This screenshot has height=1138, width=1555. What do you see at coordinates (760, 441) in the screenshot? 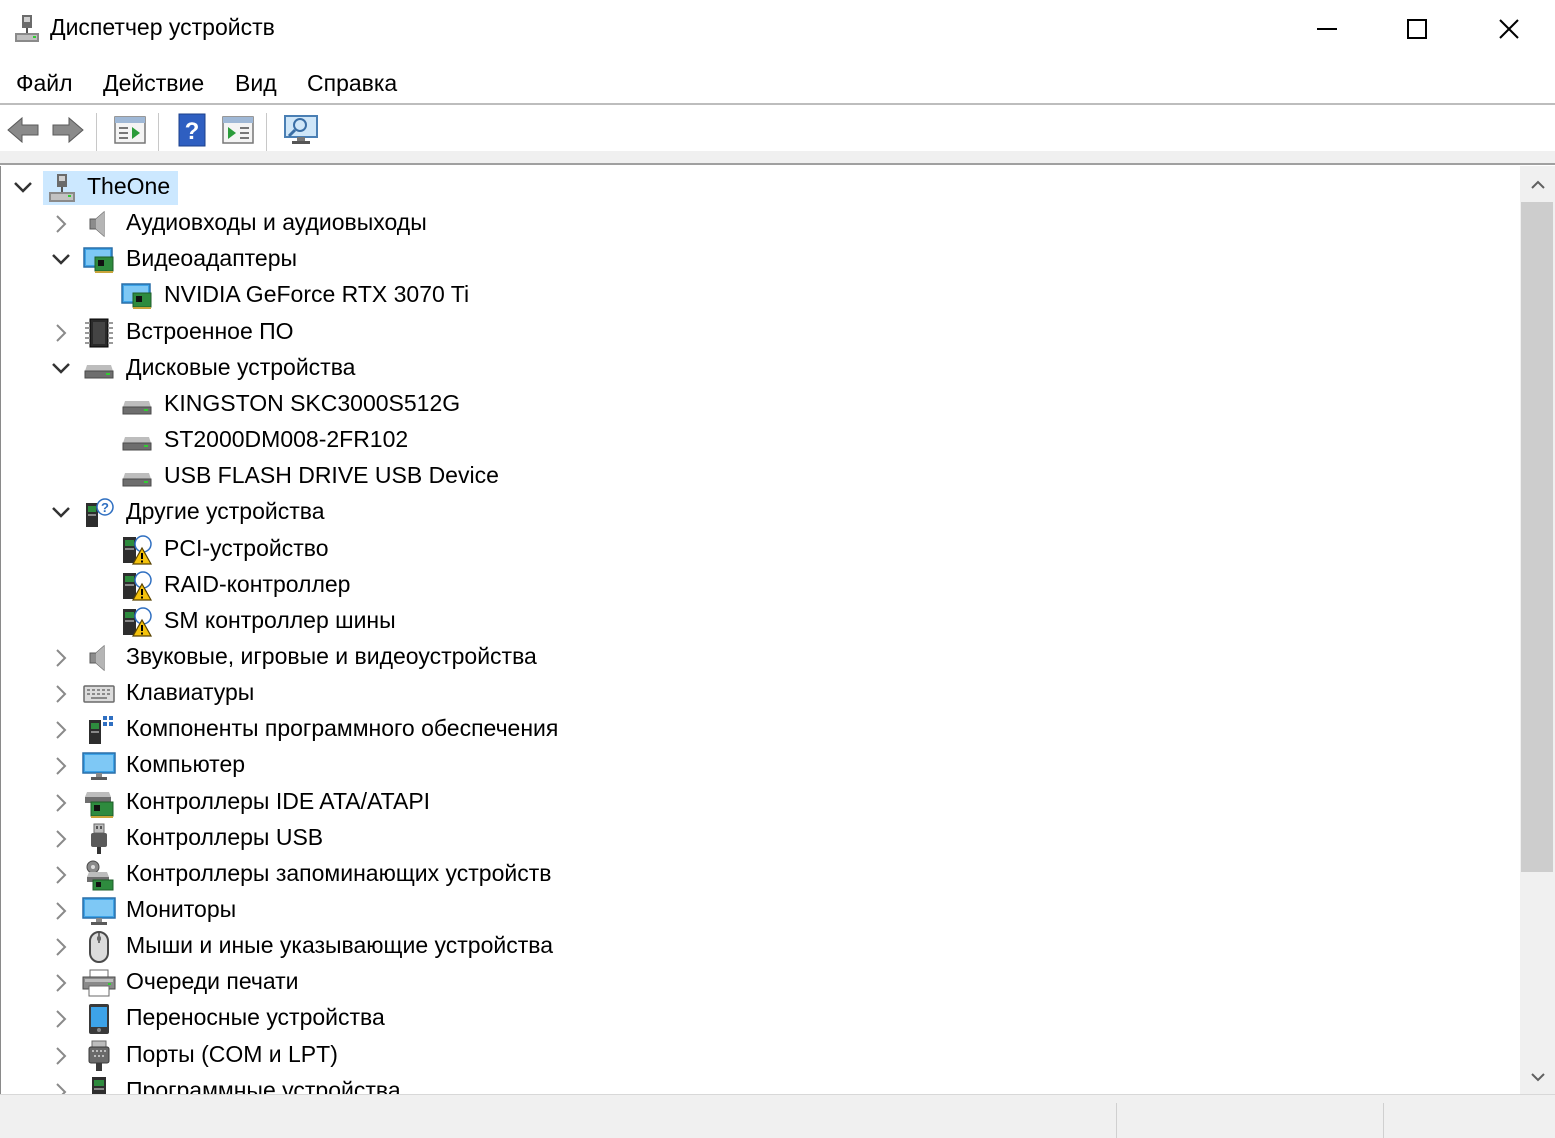
I see `tree-device: ST2000DM008-2FR102` at bounding box center [760, 441].